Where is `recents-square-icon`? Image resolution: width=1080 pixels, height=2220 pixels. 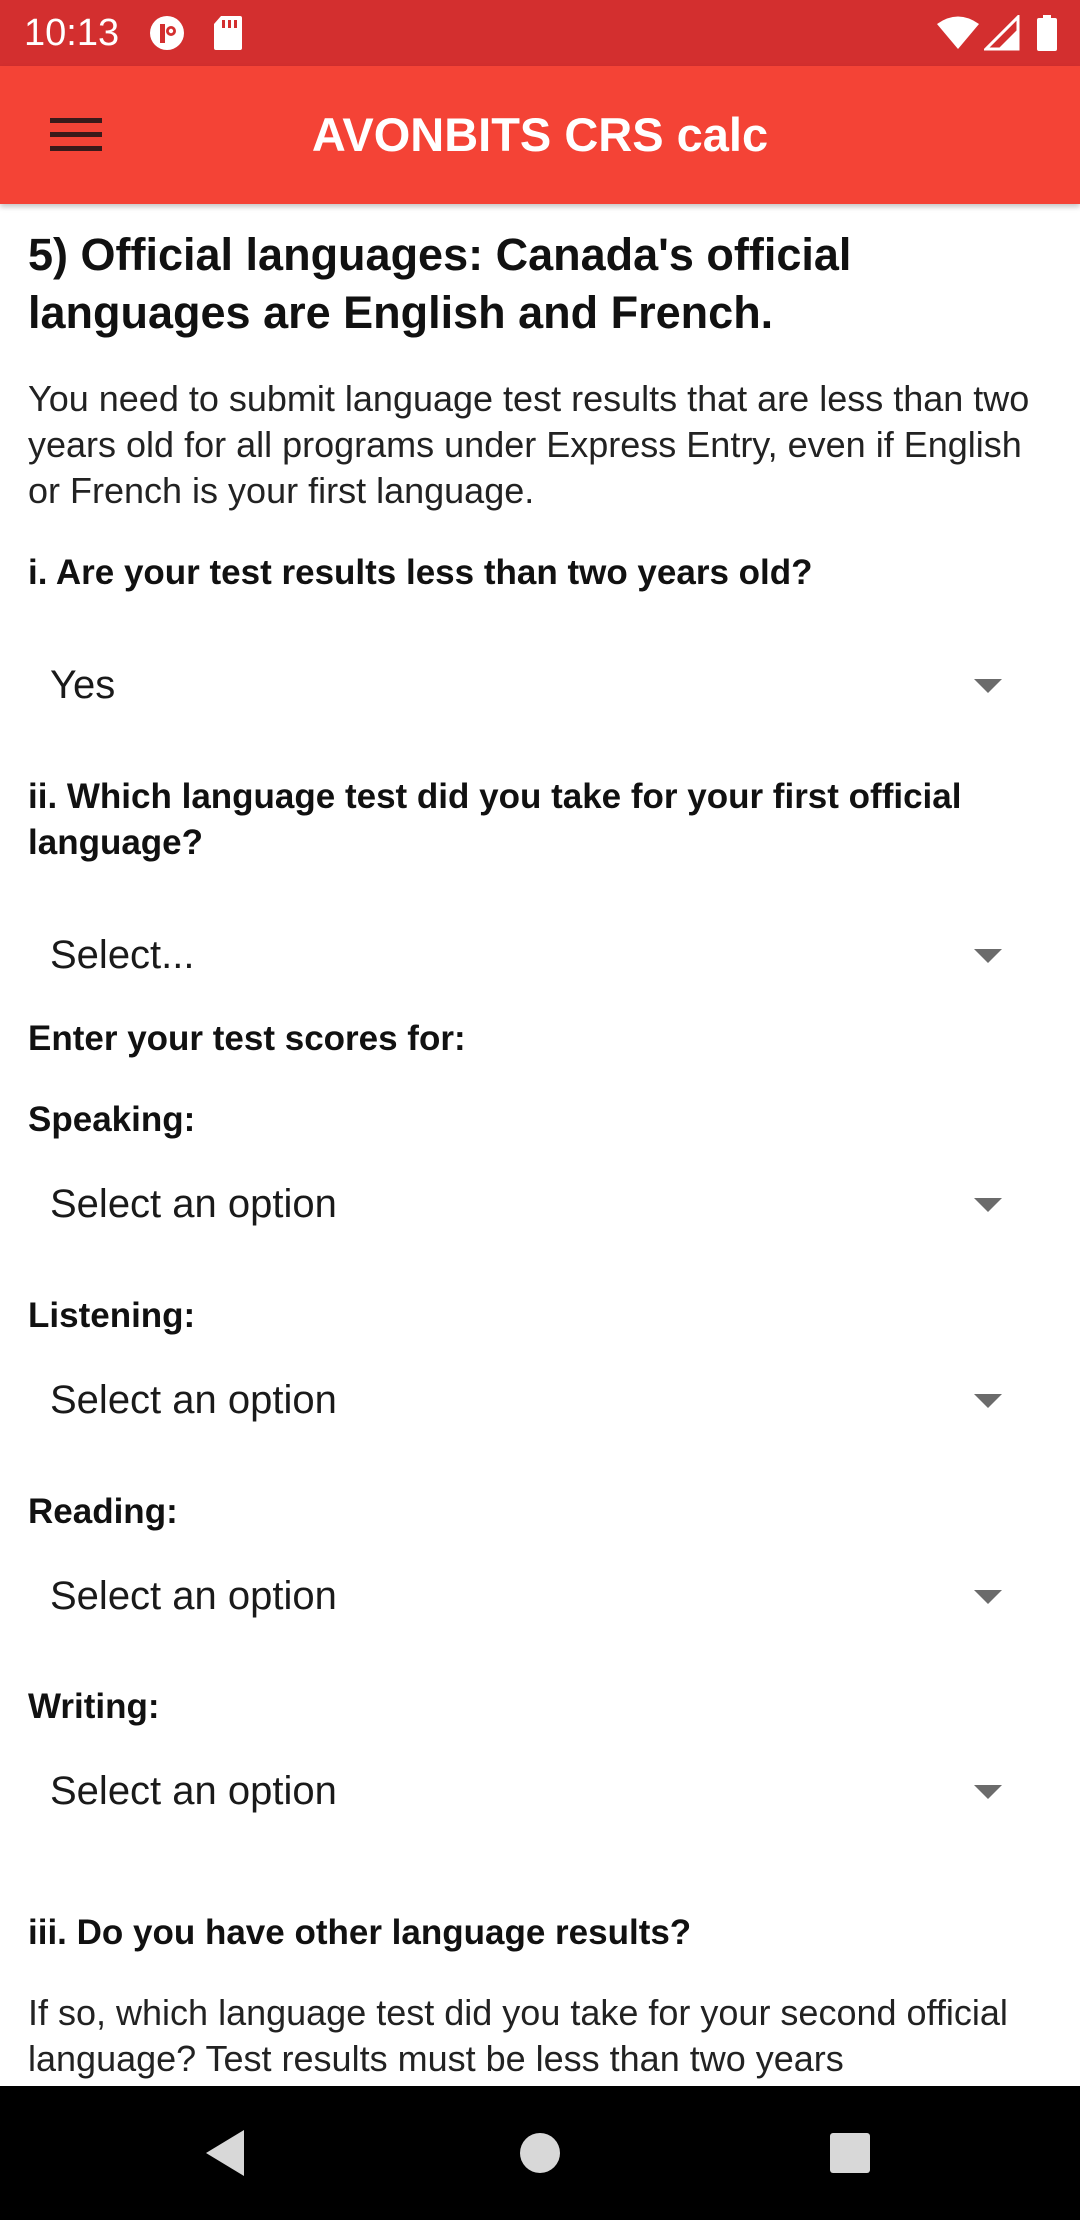
recents-square-icon is located at coordinates (850, 2153).